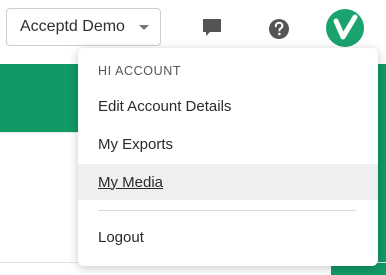  I want to click on menu-item-my-media: My Media, so click(228, 182).